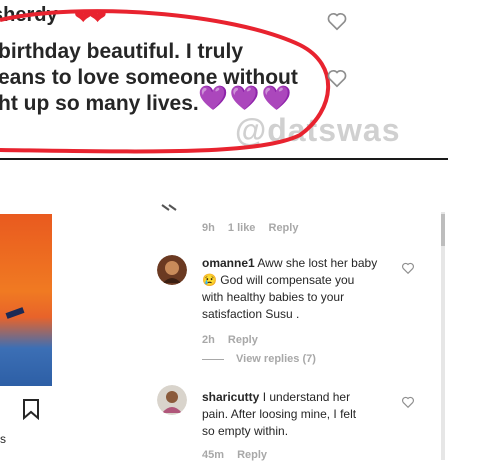 Image resolution: width=480 pixels, height=469 pixels. I want to click on comment-meta: 45m Reply, so click(239, 455).